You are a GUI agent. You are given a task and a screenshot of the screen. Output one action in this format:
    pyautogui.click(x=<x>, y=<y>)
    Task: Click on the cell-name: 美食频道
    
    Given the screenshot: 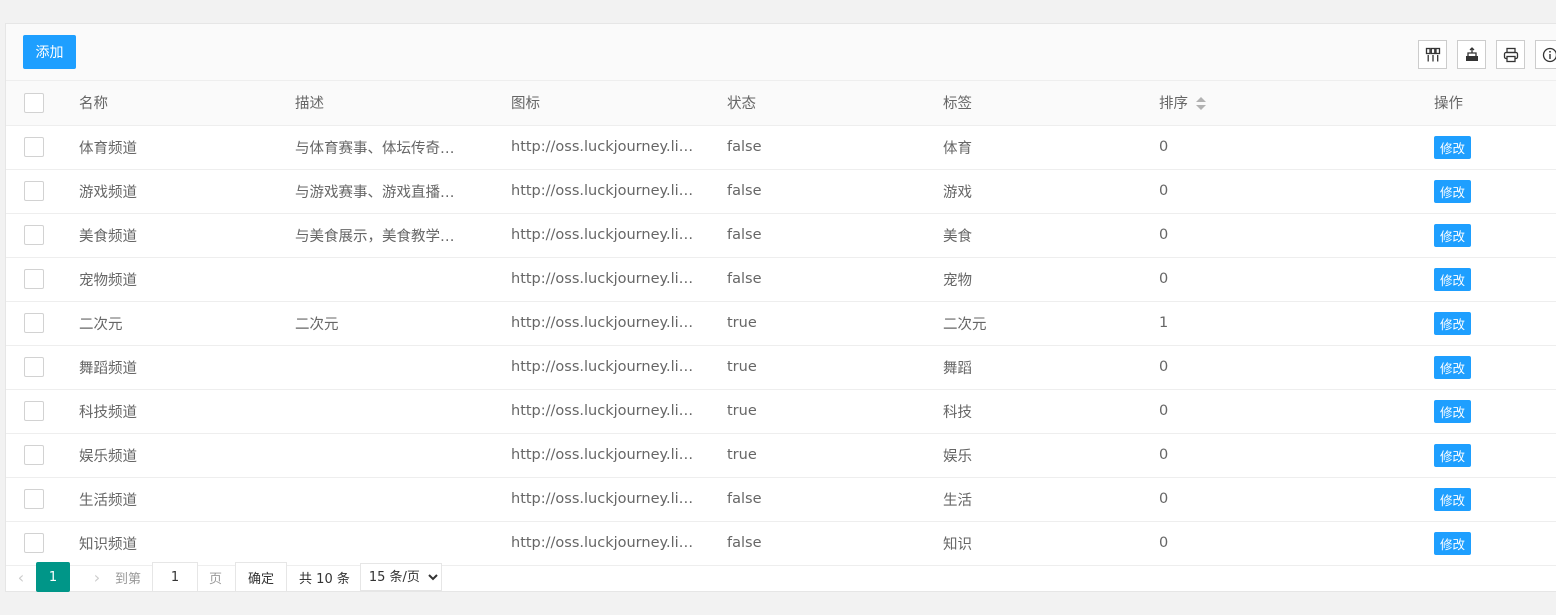 What is the action you would take?
    pyautogui.click(x=172, y=235)
    